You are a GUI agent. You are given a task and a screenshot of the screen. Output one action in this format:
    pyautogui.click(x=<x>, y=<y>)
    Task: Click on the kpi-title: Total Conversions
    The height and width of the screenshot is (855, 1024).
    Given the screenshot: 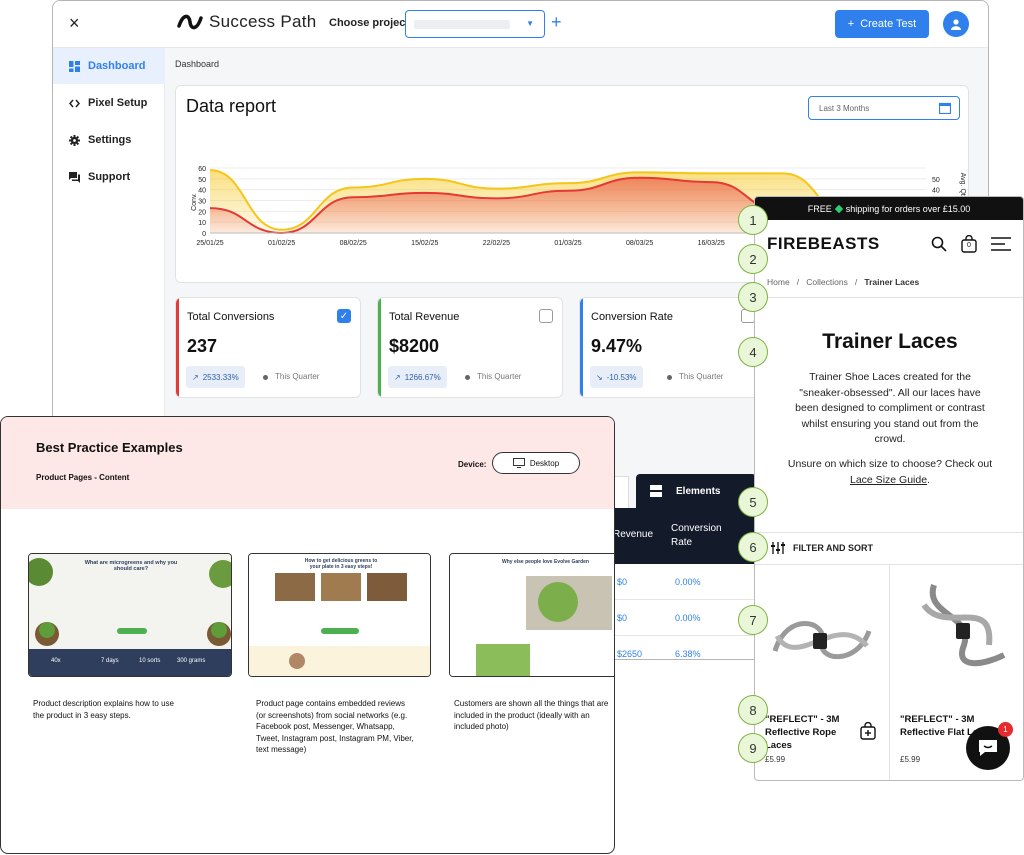 What is the action you would take?
    pyautogui.click(x=231, y=317)
    